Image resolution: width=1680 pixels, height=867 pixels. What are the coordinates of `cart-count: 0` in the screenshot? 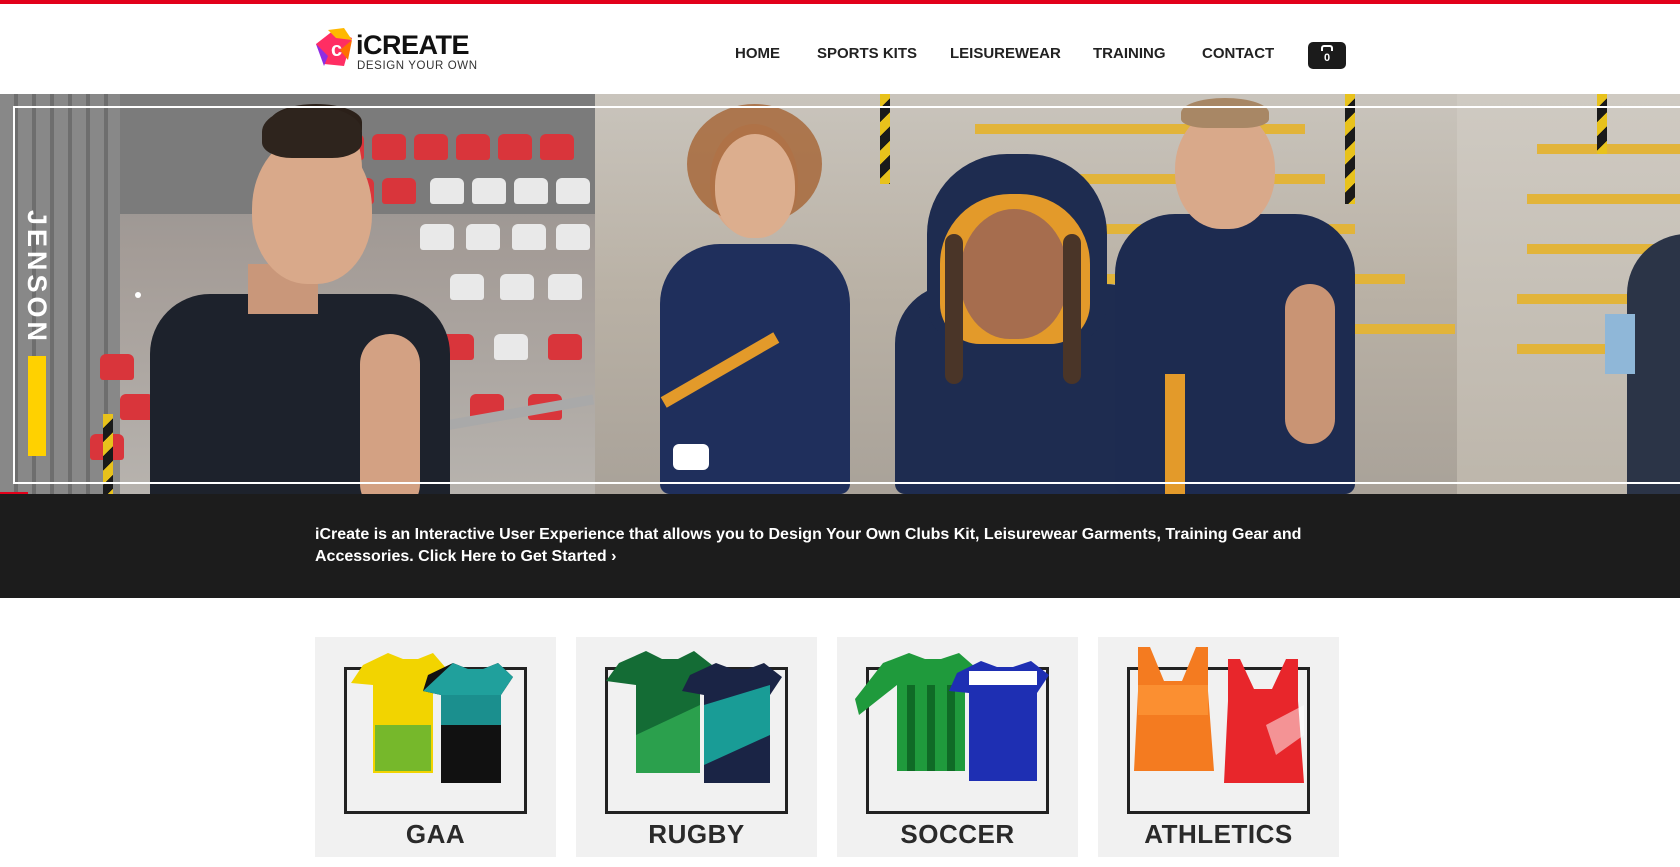 It's located at (1327, 58).